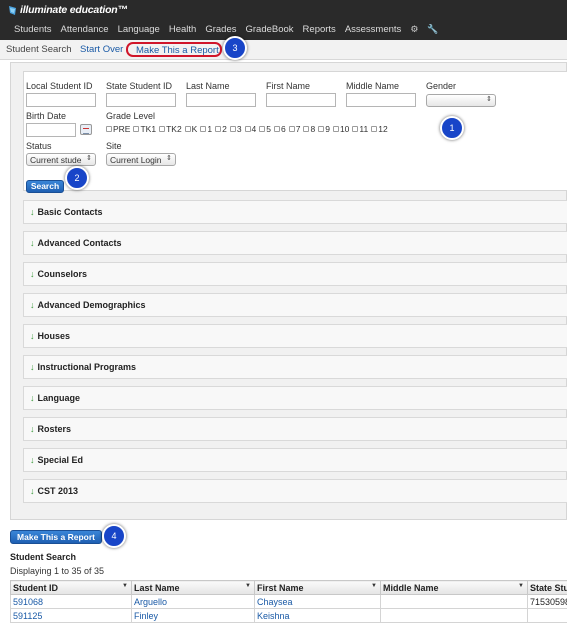 The height and width of the screenshot is (628, 567). What do you see at coordinates (190, 129) in the screenshot?
I see `grade-checkbox-k: K` at bounding box center [190, 129].